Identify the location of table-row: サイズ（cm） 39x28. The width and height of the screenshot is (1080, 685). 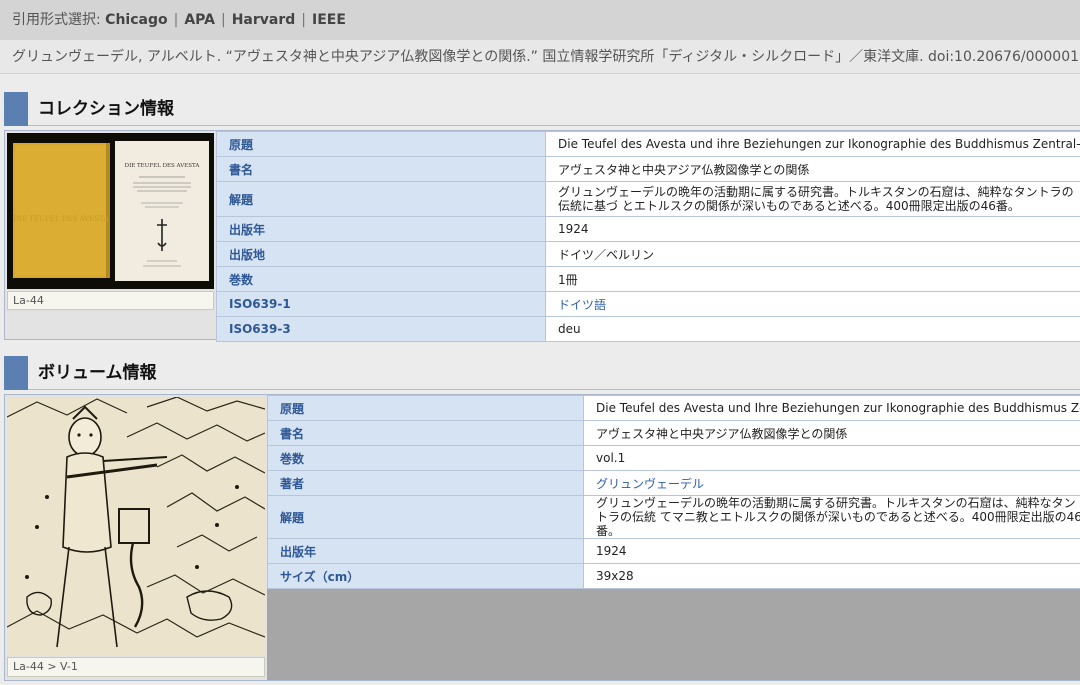
(673, 576).